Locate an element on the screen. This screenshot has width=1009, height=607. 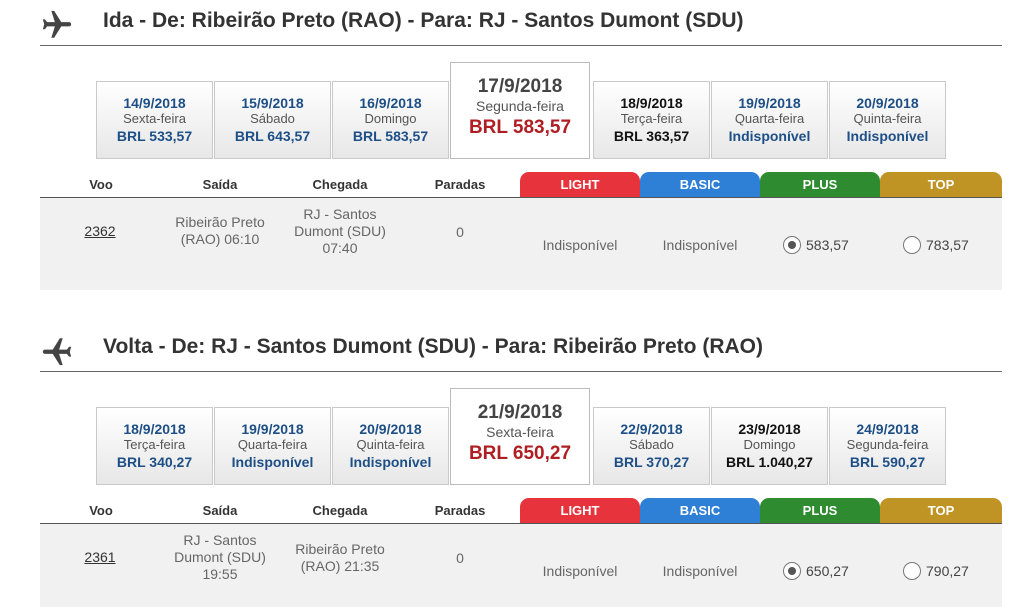
departure-info: Ribeirão Preto (RAO) 06:10 is located at coordinates (220, 231).